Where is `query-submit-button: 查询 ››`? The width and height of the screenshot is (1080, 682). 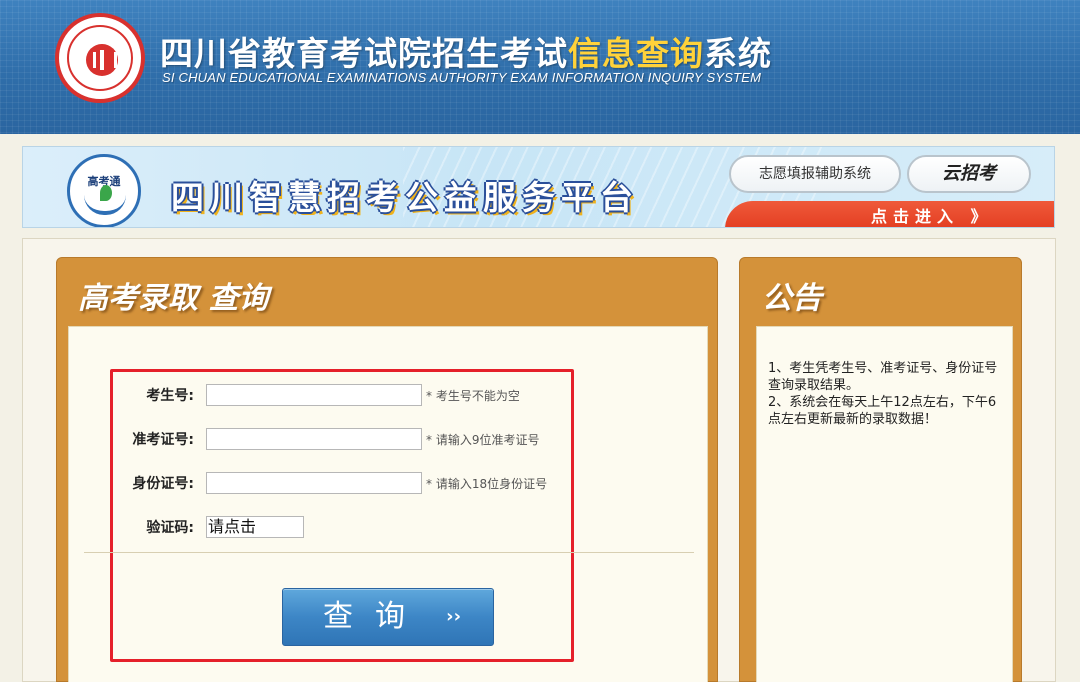 query-submit-button: 查询 ›› is located at coordinates (388, 617).